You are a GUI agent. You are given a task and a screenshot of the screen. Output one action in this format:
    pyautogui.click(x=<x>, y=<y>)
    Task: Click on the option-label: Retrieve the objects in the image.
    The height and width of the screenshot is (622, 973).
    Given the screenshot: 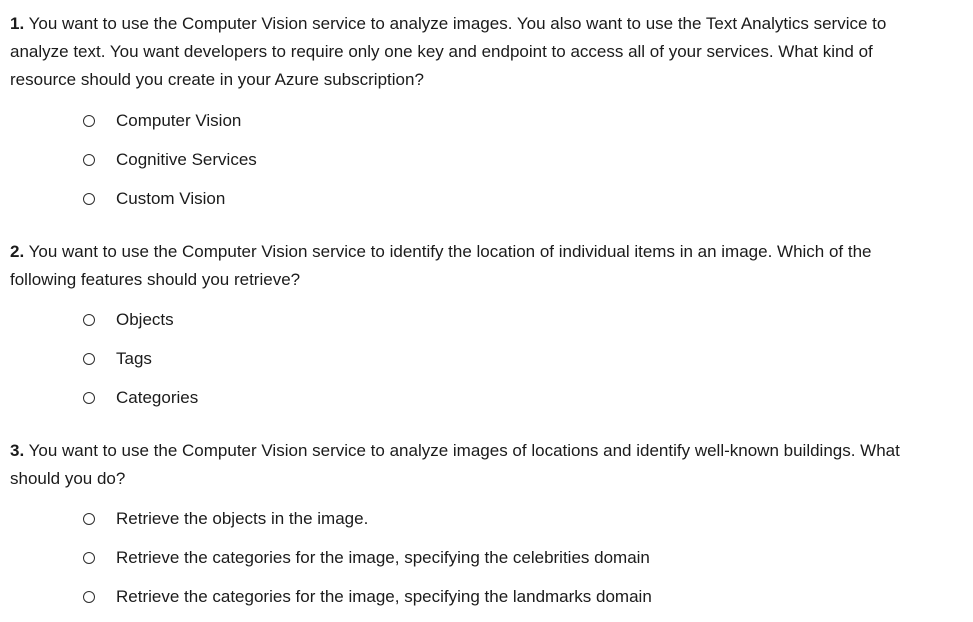 What is the action you would take?
    pyautogui.click(x=242, y=518)
    